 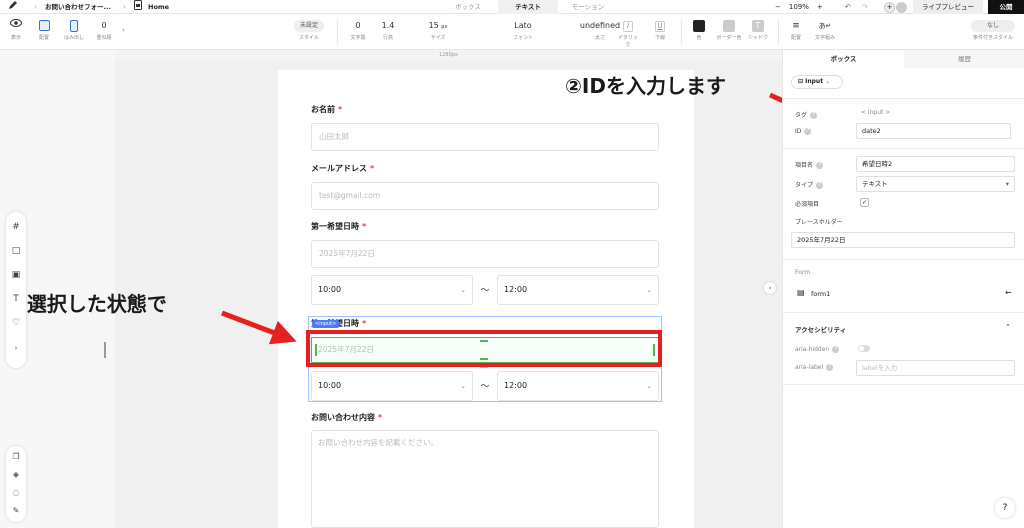 What do you see at coordinates (876, 112) in the screenshot?
I see `tag-value: < input >` at bounding box center [876, 112].